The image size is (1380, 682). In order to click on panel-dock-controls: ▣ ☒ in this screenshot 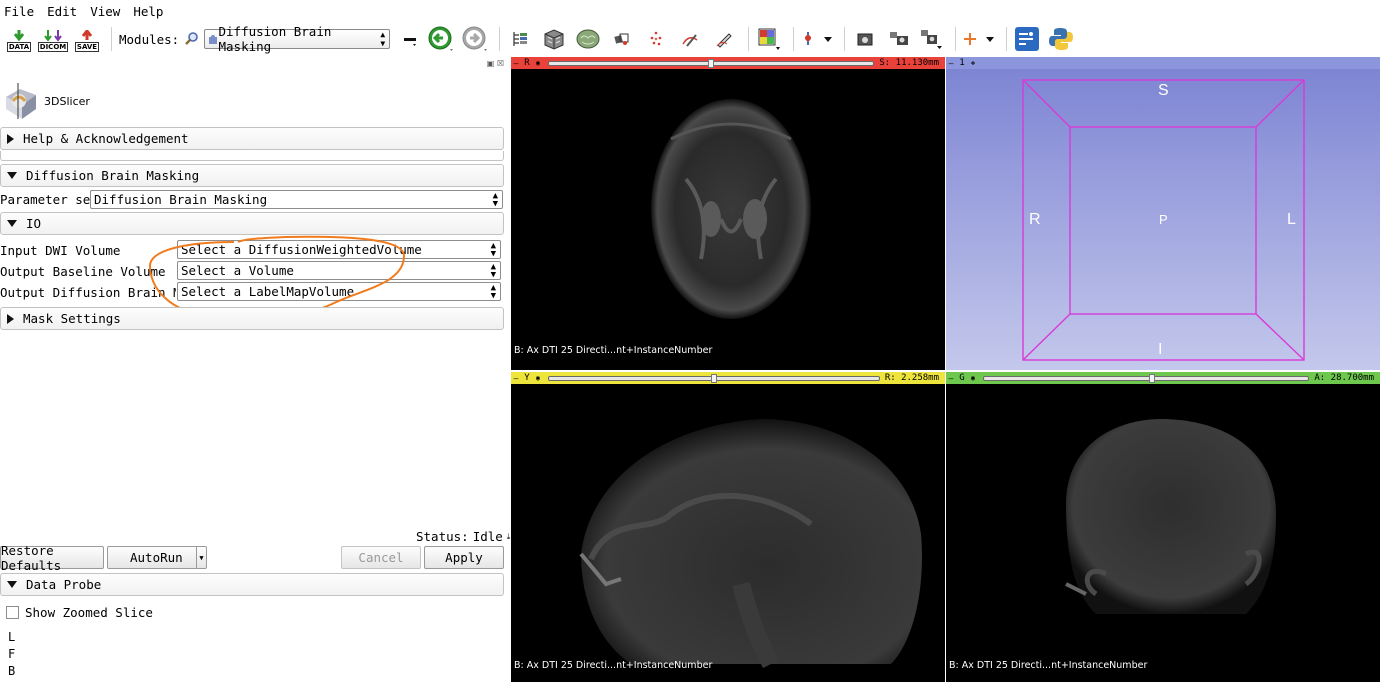, I will do `click(495, 63)`.